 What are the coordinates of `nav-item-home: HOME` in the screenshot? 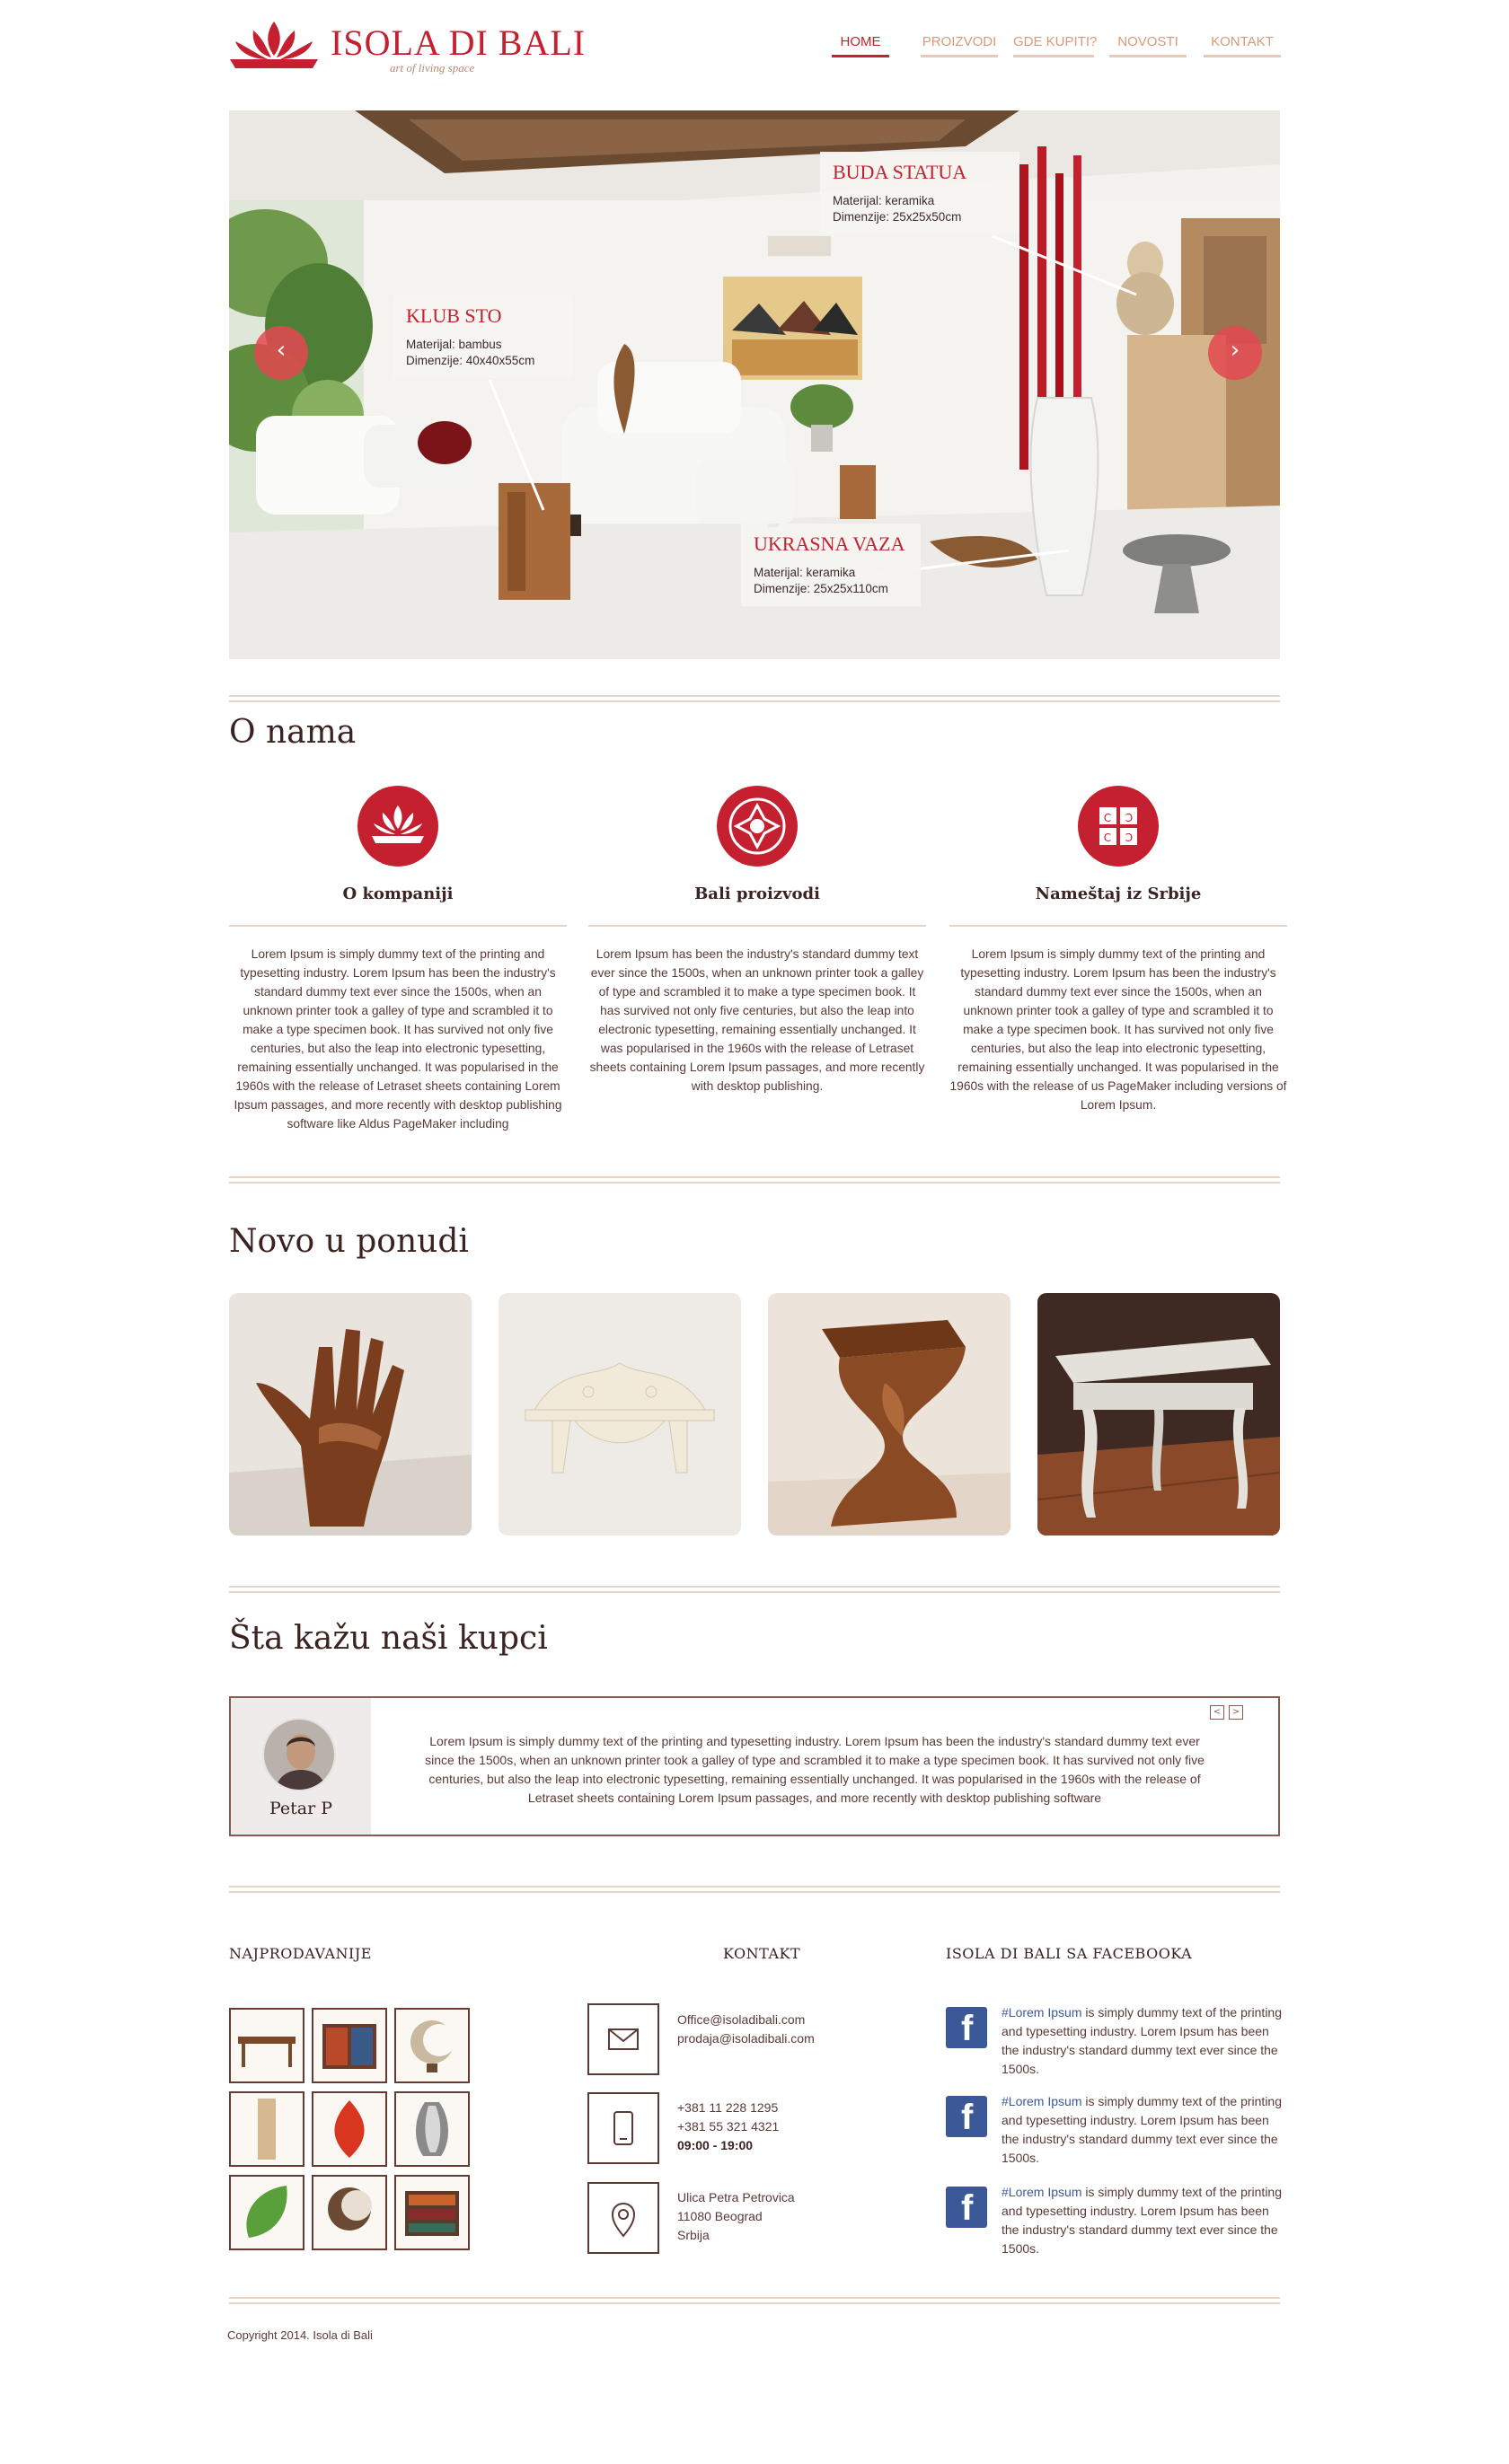 It's located at (861, 45).